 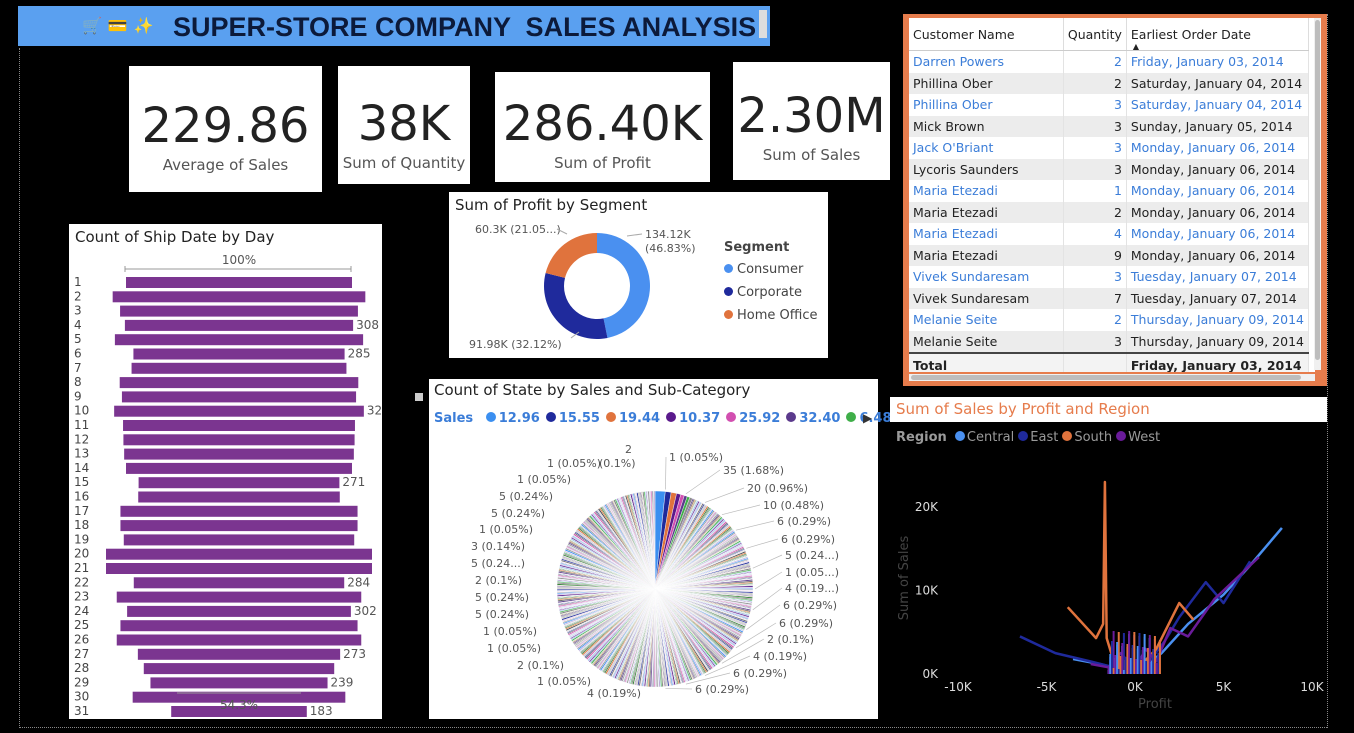 I want to click on category-label: 31, so click(x=81, y=711).